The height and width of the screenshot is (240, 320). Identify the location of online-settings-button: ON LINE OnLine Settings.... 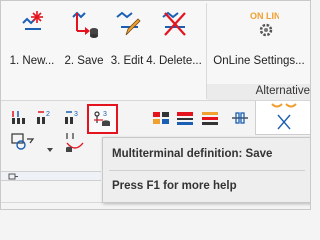
(259, 39).